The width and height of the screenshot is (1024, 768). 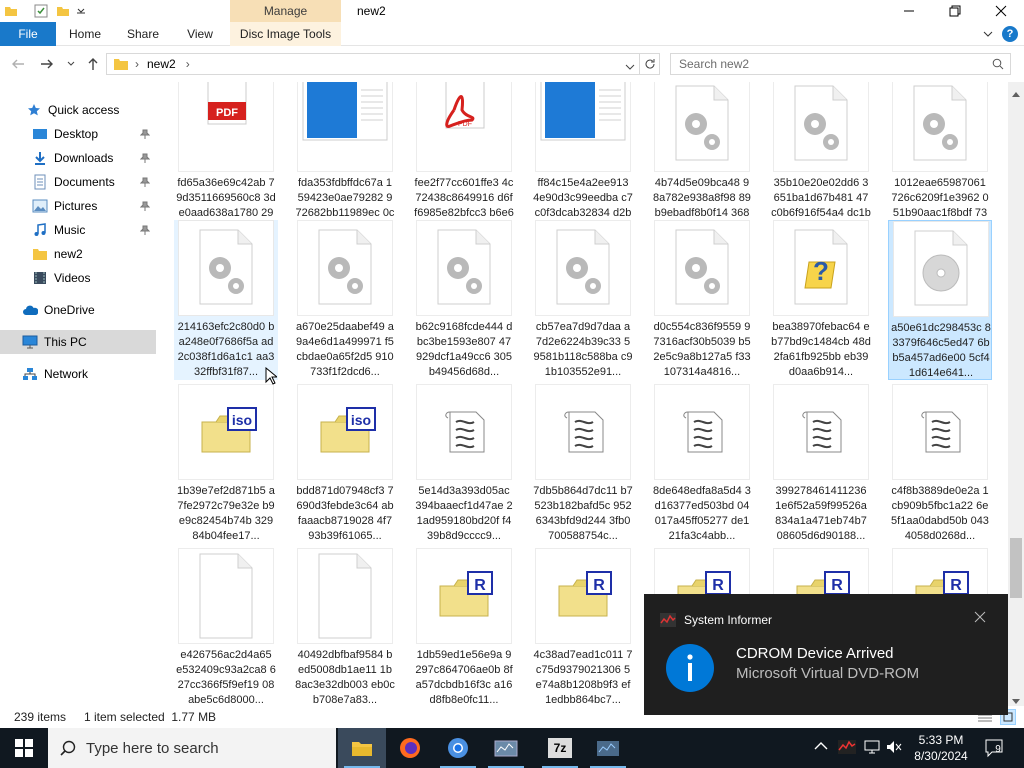 I want to click on tab-file: File, so click(x=28, y=34).